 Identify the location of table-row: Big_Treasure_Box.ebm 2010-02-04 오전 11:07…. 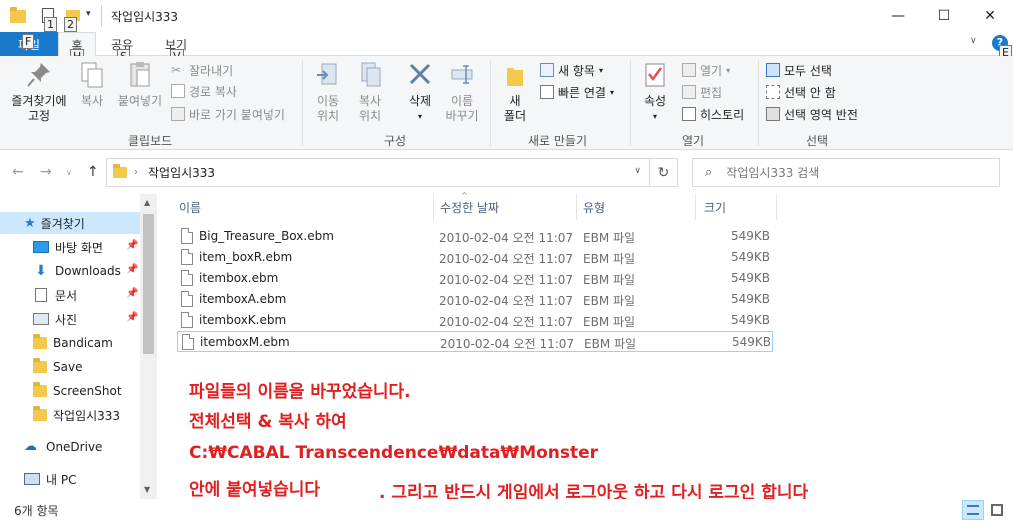
(475, 236).